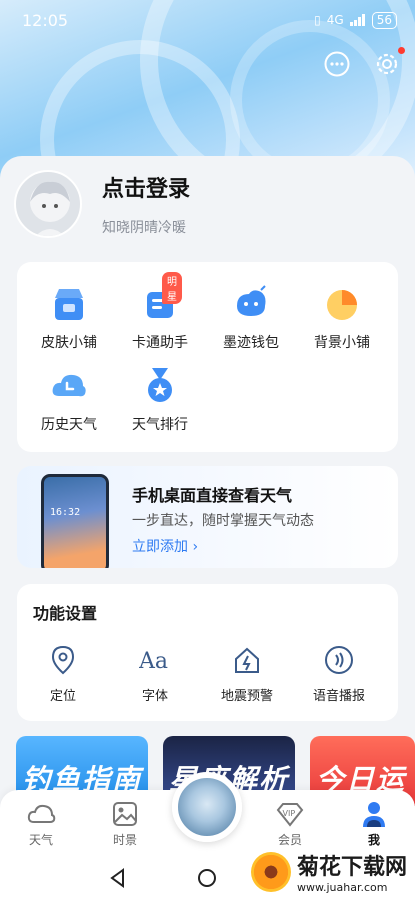 The height and width of the screenshot is (900, 415). Describe the element at coordinates (75, 521) in the screenshot. I see `phone-illustration: 16:32` at that location.